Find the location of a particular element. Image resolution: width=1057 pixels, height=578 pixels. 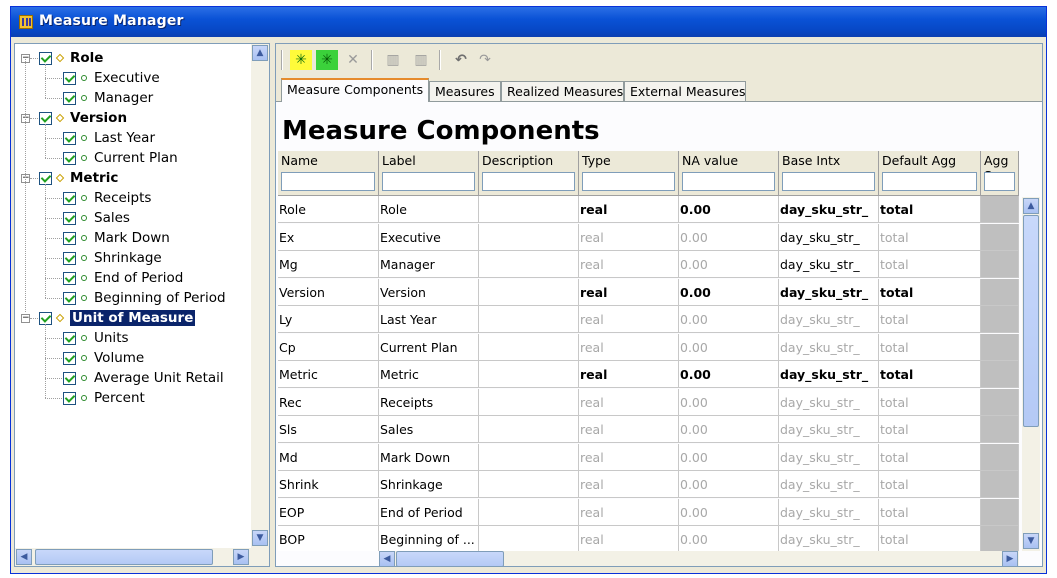

tree-leaf-last-year: Last Year is located at coordinates (109, 138).